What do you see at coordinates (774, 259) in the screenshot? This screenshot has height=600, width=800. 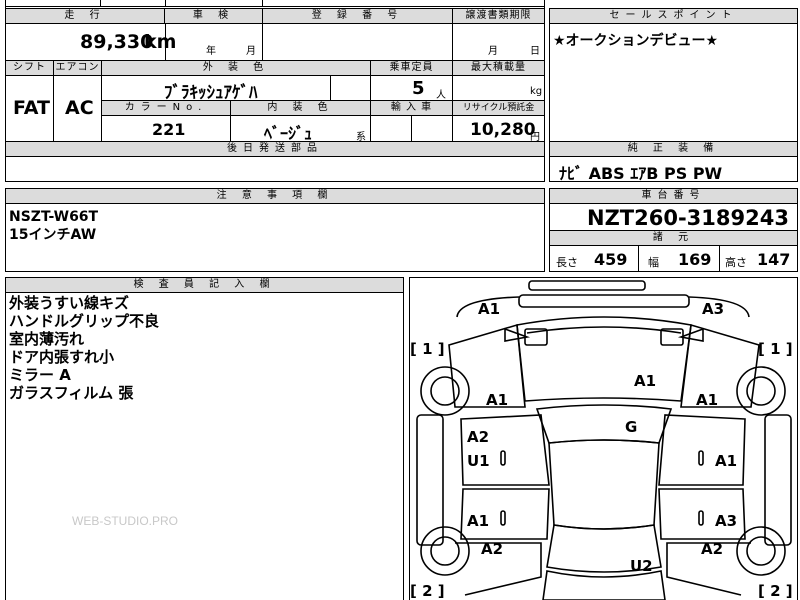 I see `height-value: 147` at bounding box center [774, 259].